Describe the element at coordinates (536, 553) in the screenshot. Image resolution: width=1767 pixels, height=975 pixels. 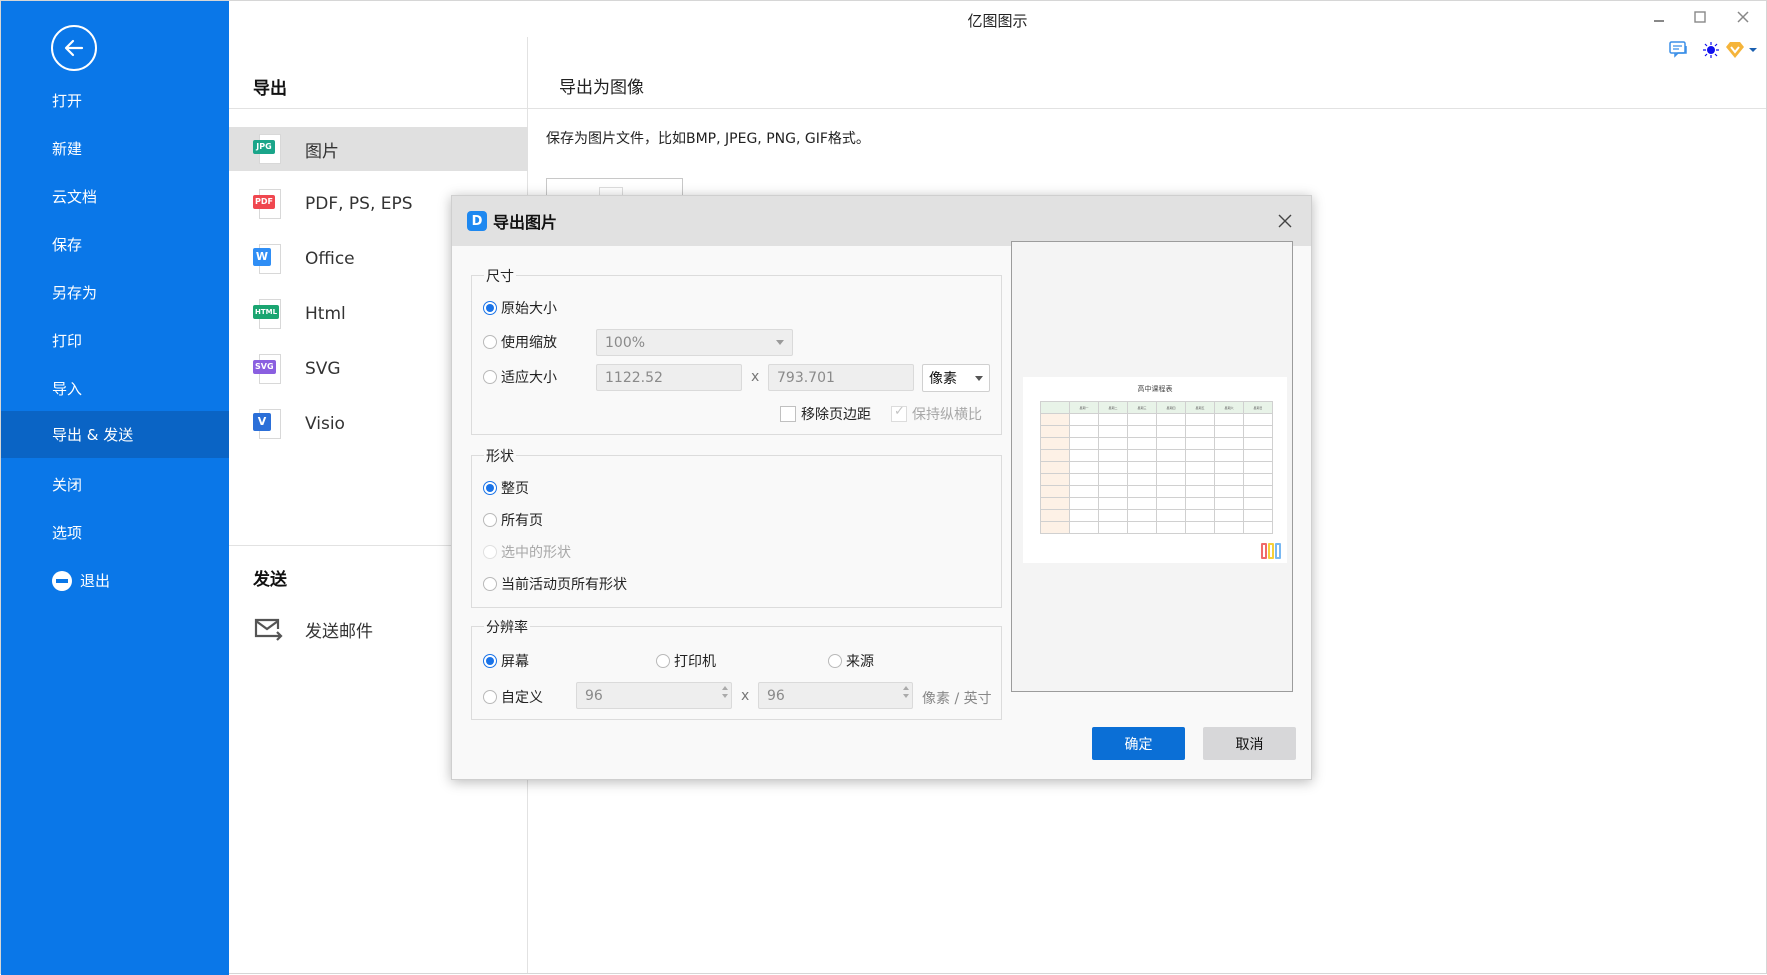
I see `option-label: 选中的形状` at that location.